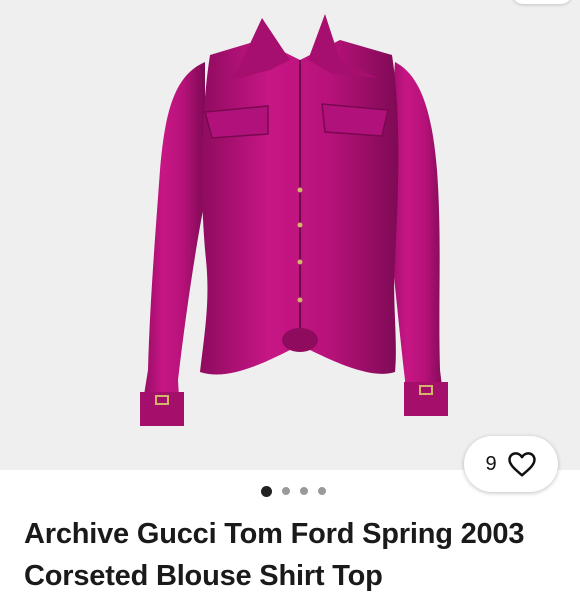 The height and width of the screenshot is (597, 580). What do you see at coordinates (521, 464) in the screenshot?
I see `heart-outline-icon` at bounding box center [521, 464].